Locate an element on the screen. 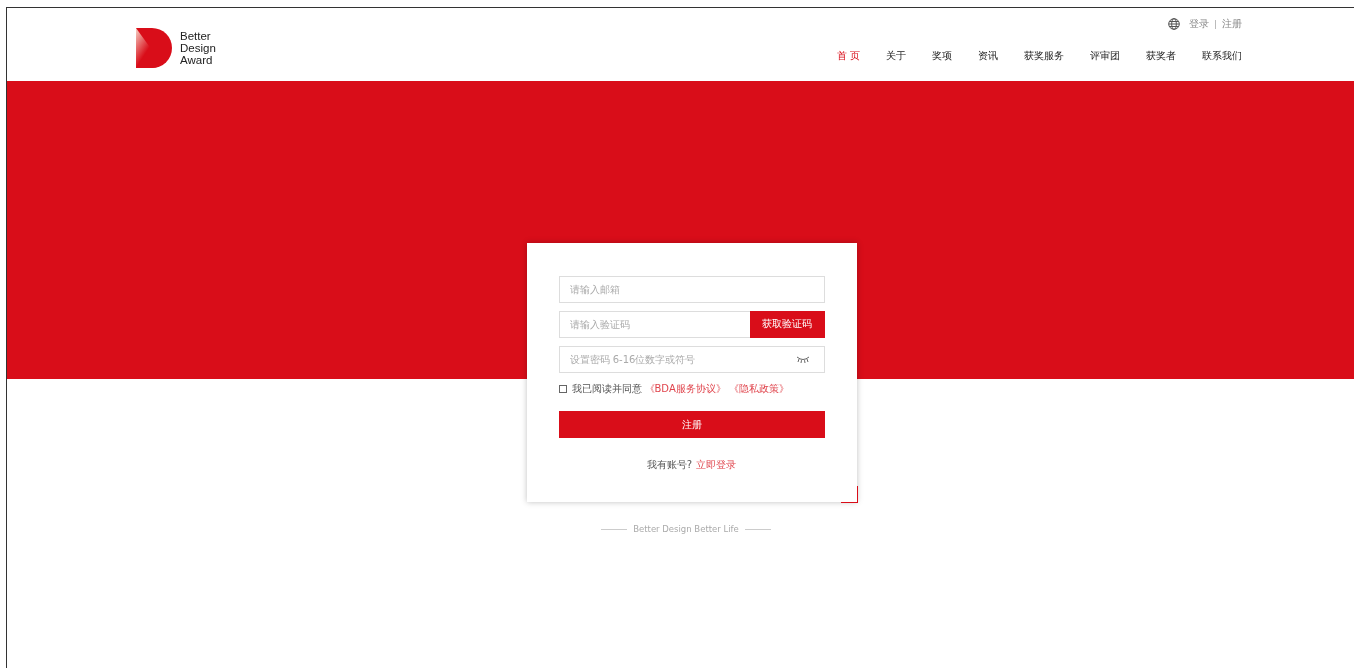  nav-link: 首 页 is located at coordinates (848, 56).